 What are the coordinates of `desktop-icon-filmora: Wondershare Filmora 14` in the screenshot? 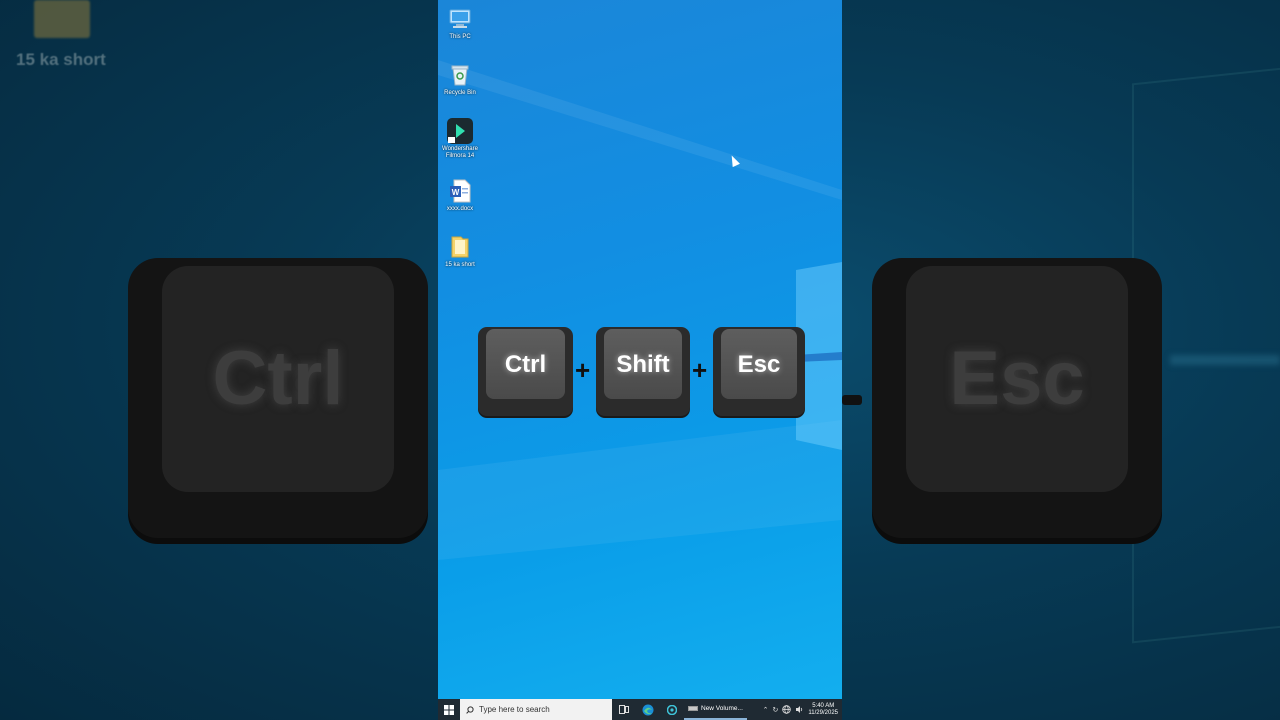 It's located at (460, 139).